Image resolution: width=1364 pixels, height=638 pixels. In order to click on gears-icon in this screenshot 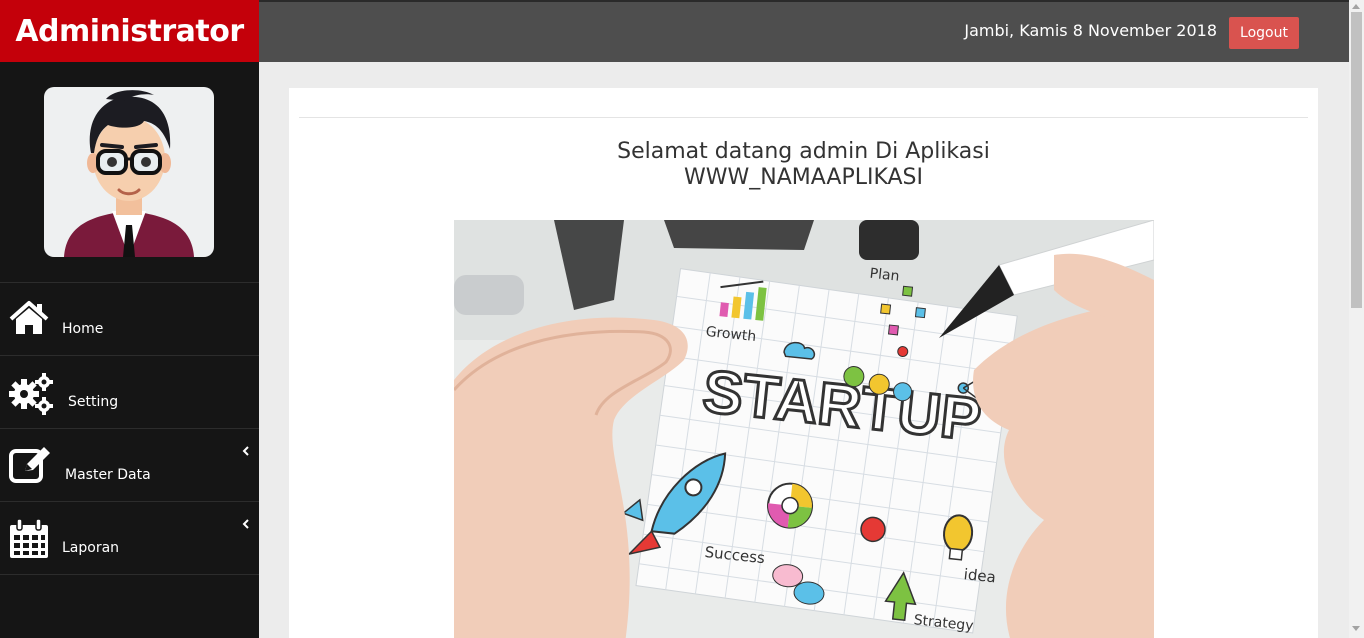, I will do `click(31, 393)`.